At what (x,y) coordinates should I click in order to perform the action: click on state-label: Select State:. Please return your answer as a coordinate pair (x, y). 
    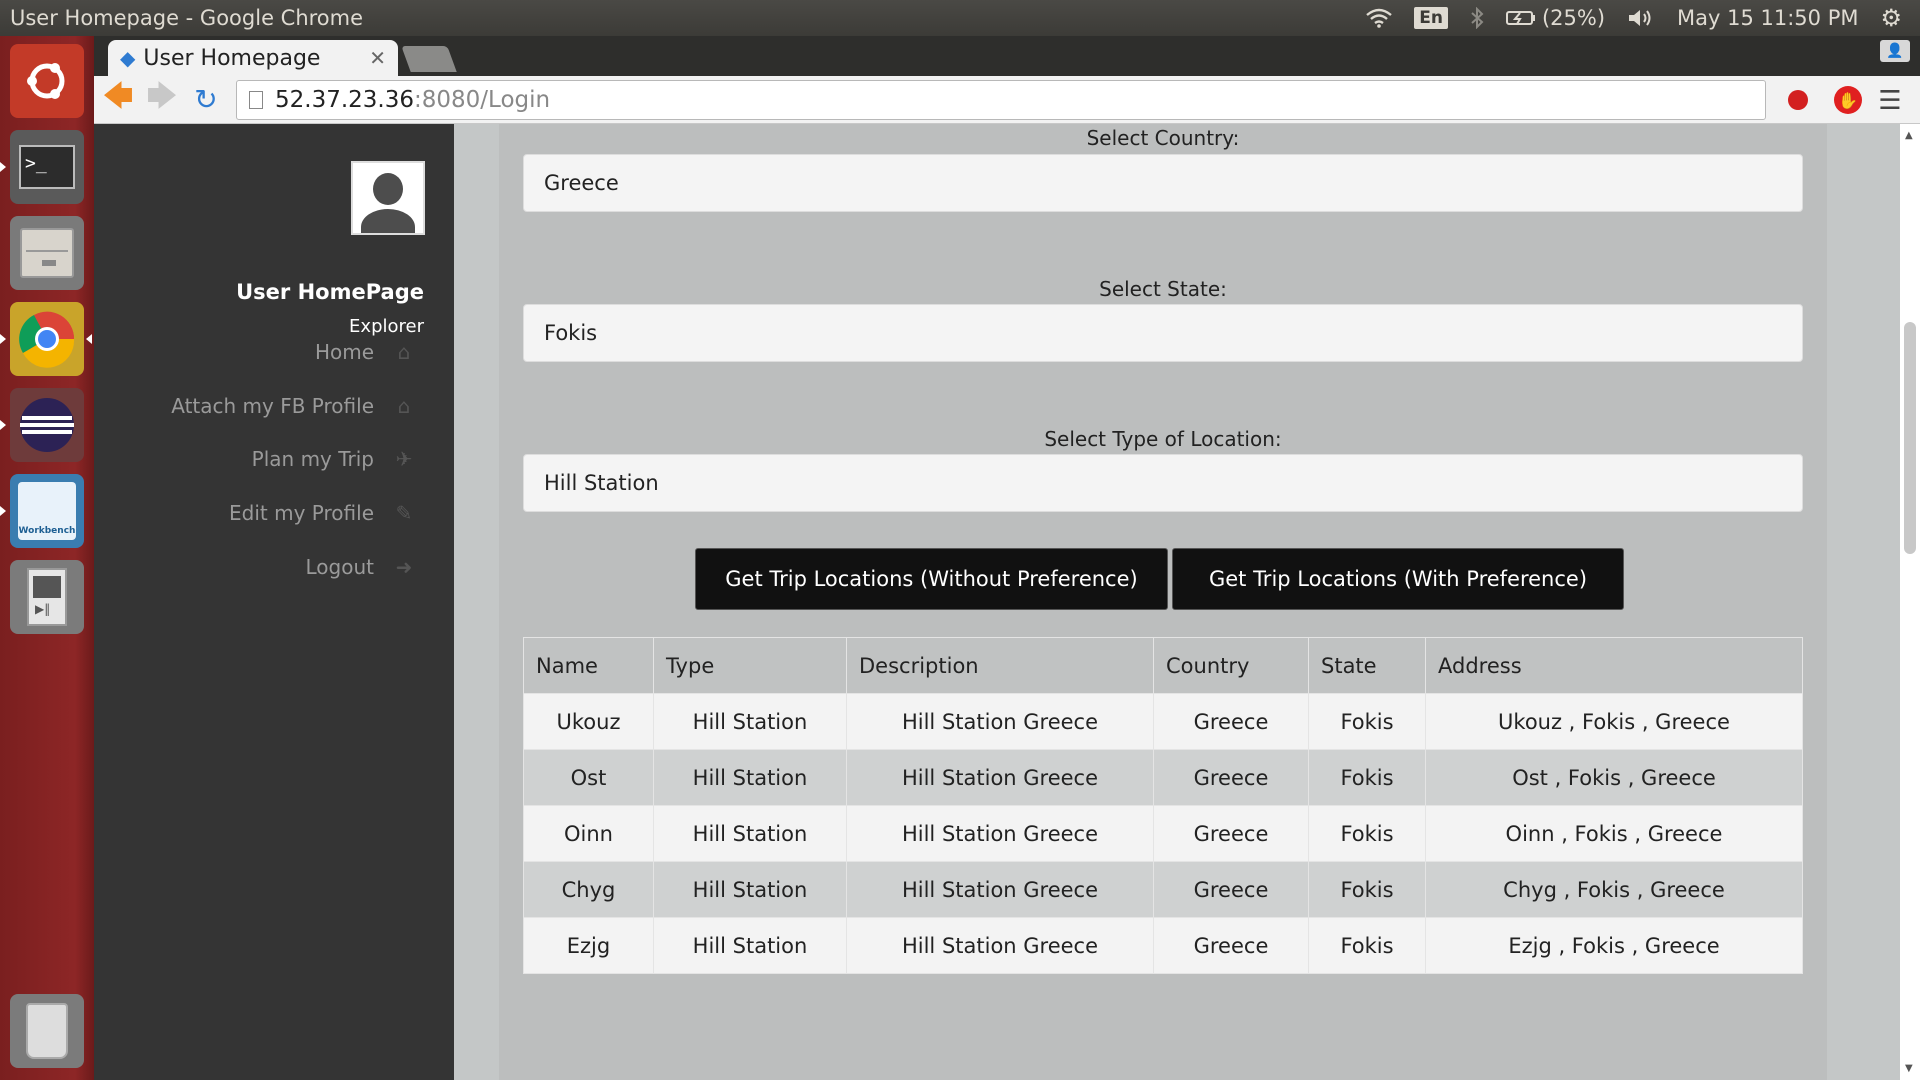
    Looking at the image, I should click on (1163, 289).